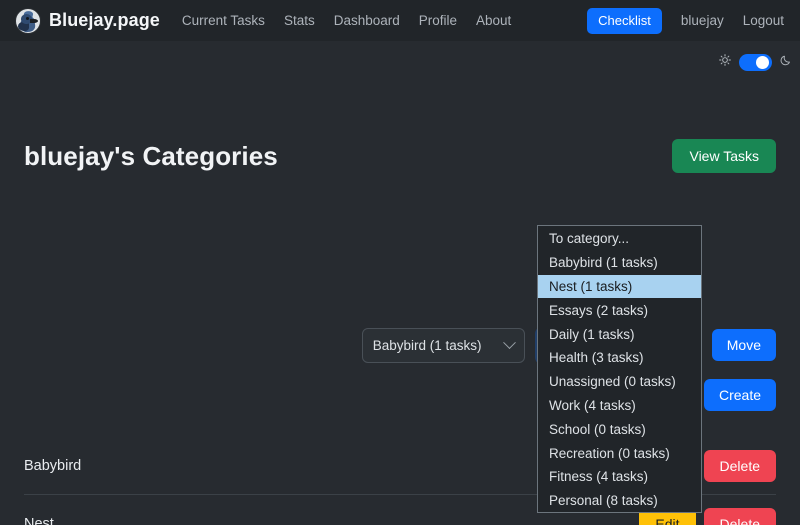 Image resolution: width=800 pixels, height=525 pixels. I want to click on dropdown-option: Personal (8 tasks), so click(619, 501).